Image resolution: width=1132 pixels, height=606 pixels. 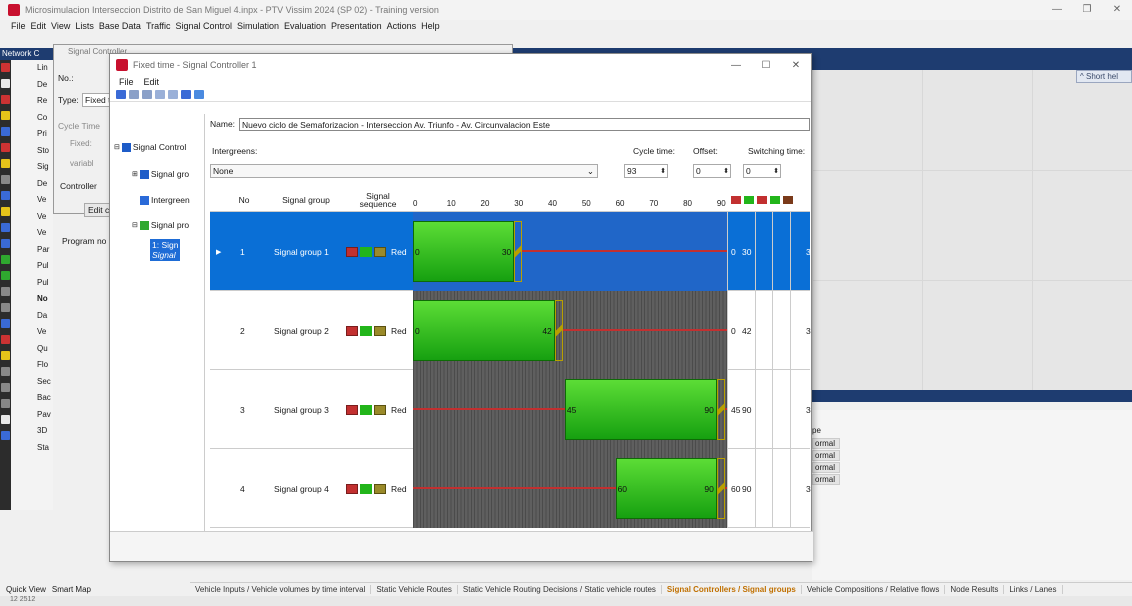 What do you see at coordinates (135, 174) in the screenshot?
I see `expand-icon: ⊞` at bounding box center [135, 174].